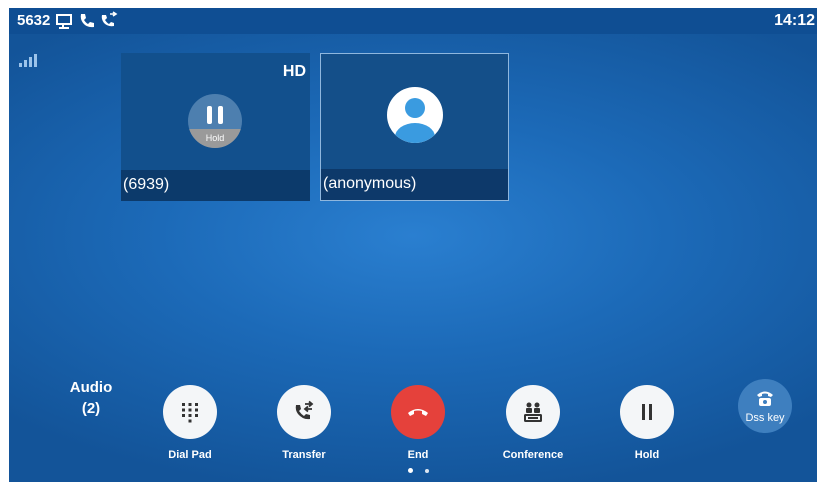 Image resolution: width=818 pixels, height=482 pixels. I want to click on transfer-label: Transfer, so click(304, 455).